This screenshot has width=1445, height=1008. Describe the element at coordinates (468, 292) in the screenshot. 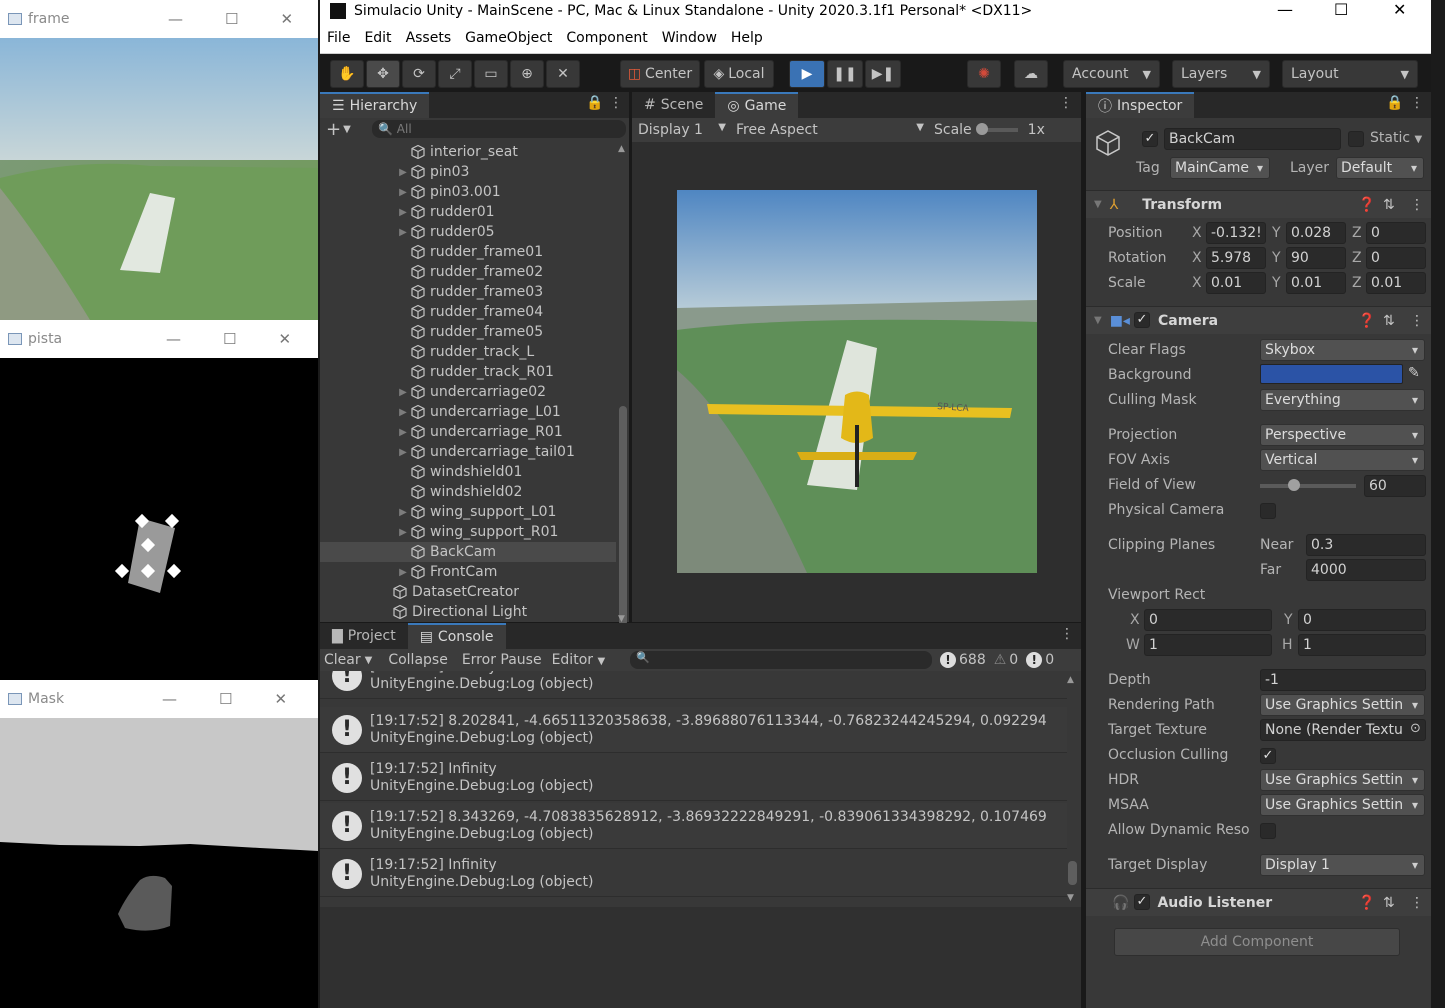

I see `hierarchy-item: rudder_frame03` at that location.